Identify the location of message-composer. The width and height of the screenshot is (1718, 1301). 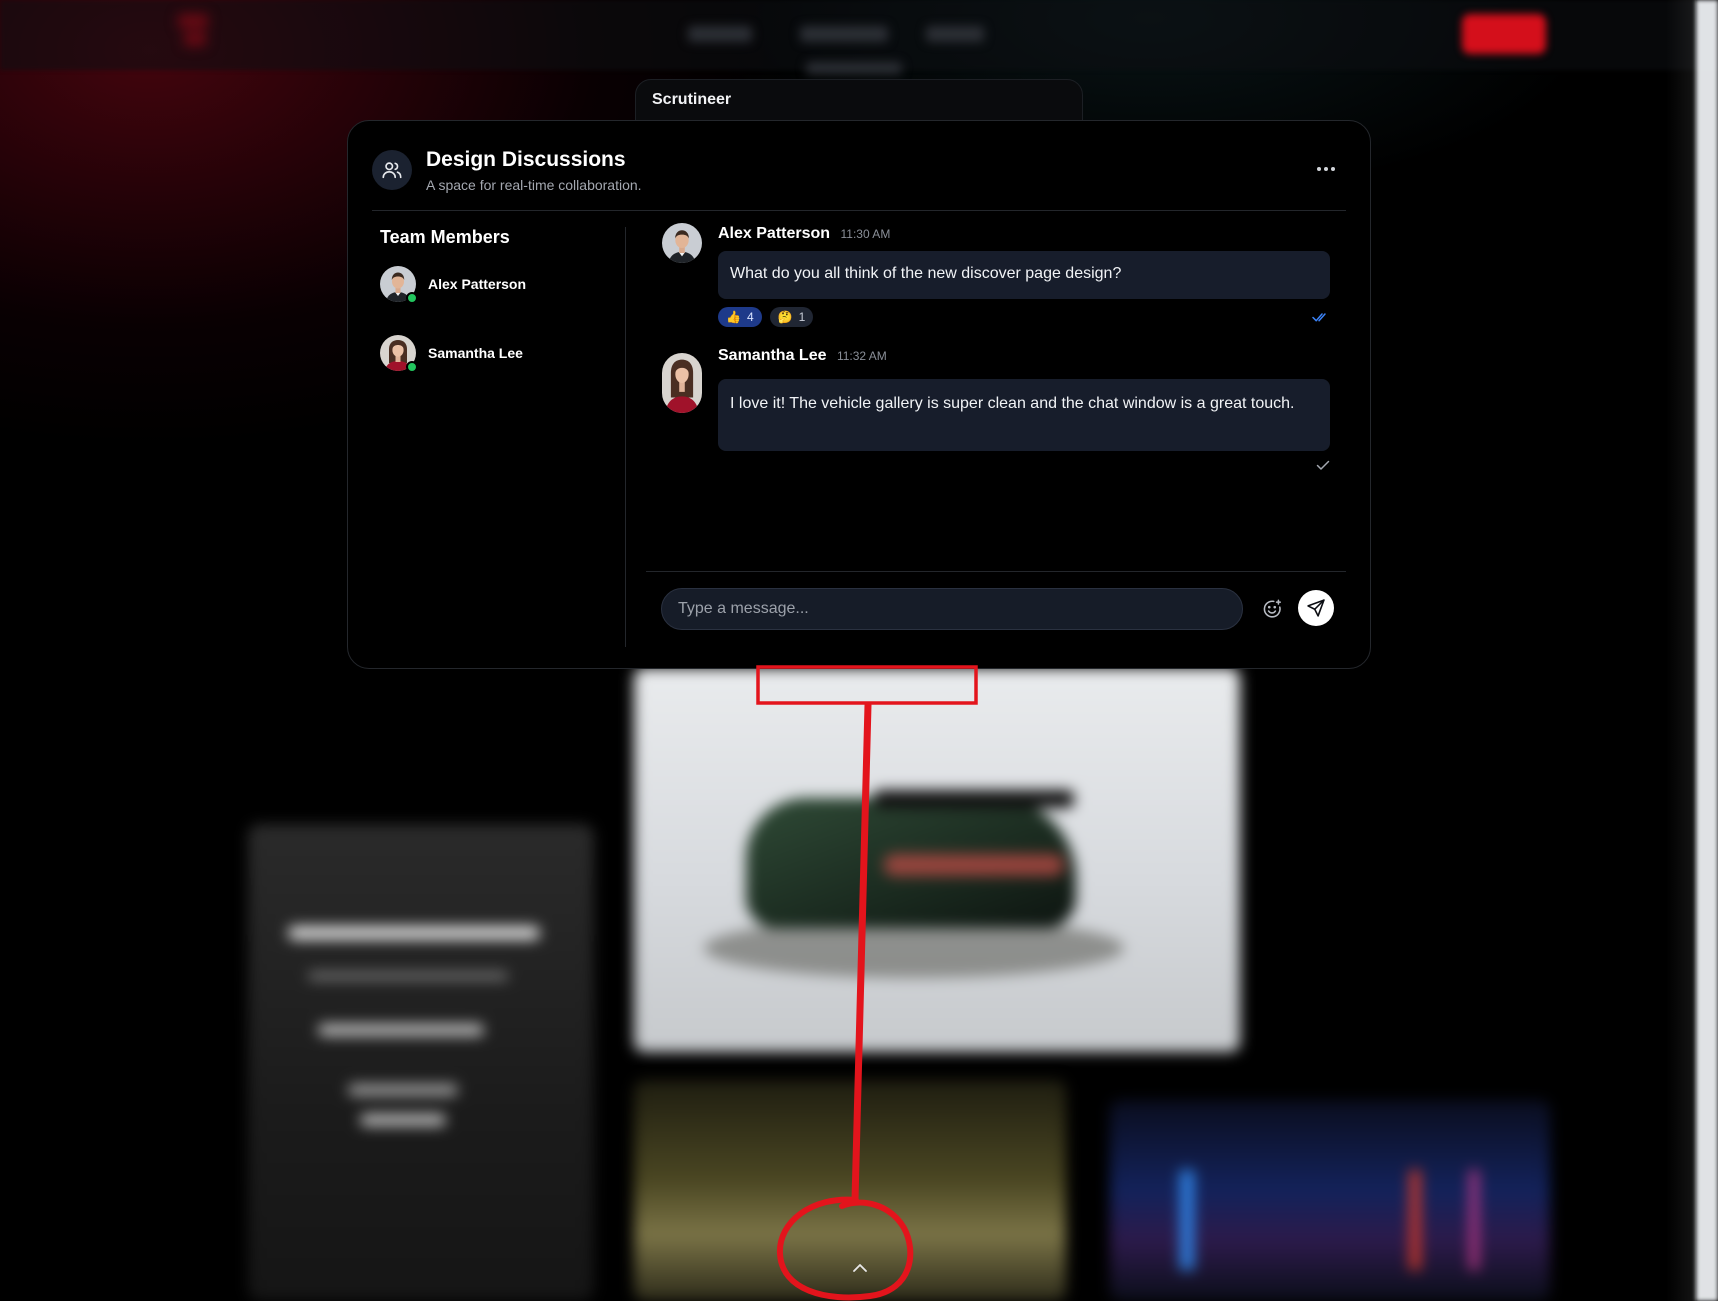
(996, 609).